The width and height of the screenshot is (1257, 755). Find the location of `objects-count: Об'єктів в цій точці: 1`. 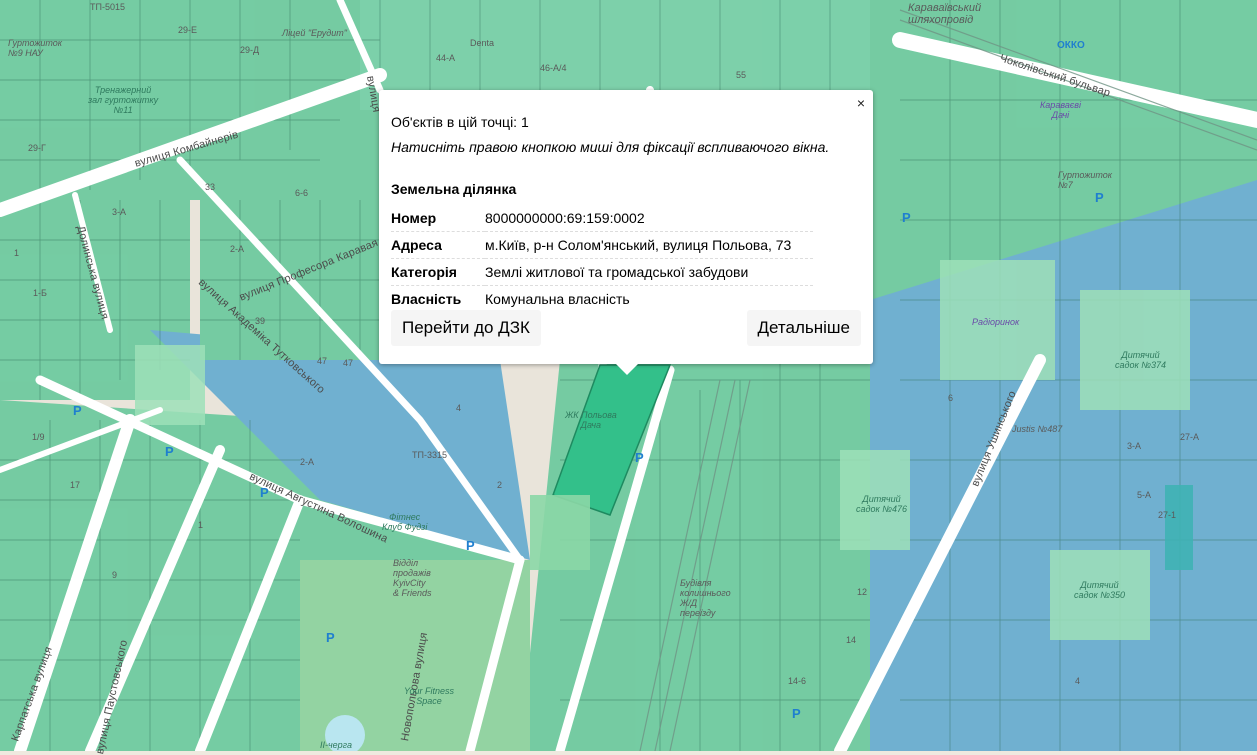

objects-count: Об'єктів в цій точці: 1 is located at coordinates (460, 122).